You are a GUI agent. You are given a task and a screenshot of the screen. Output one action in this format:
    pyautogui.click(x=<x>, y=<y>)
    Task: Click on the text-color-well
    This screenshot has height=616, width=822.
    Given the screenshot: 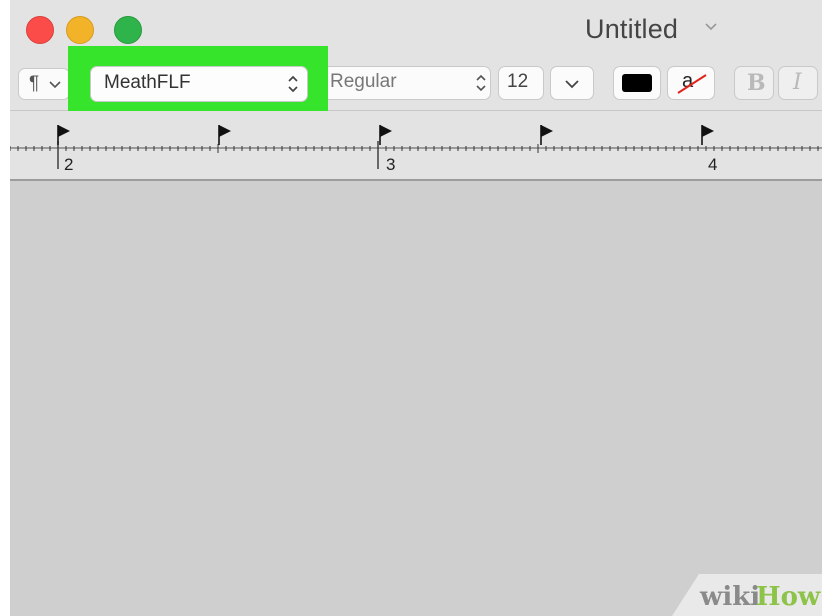 What is the action you would take?
    pyautogui.click(x=637, y=83)
    